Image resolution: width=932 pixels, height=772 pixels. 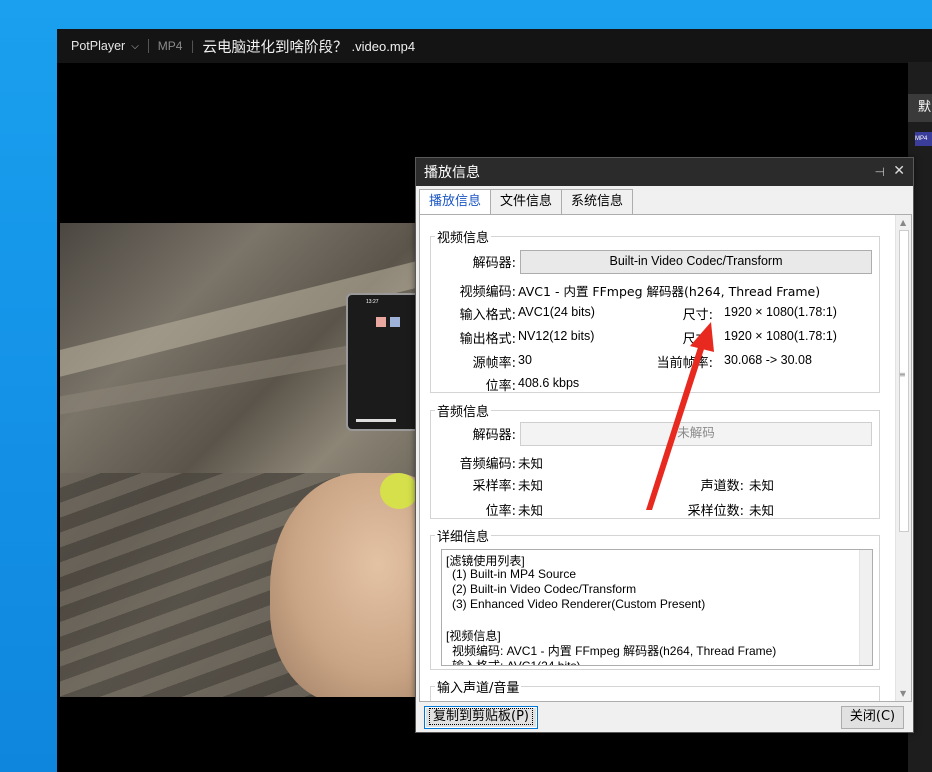 I want to click on channels-label: 声道数:, so click(x=722, y=486).